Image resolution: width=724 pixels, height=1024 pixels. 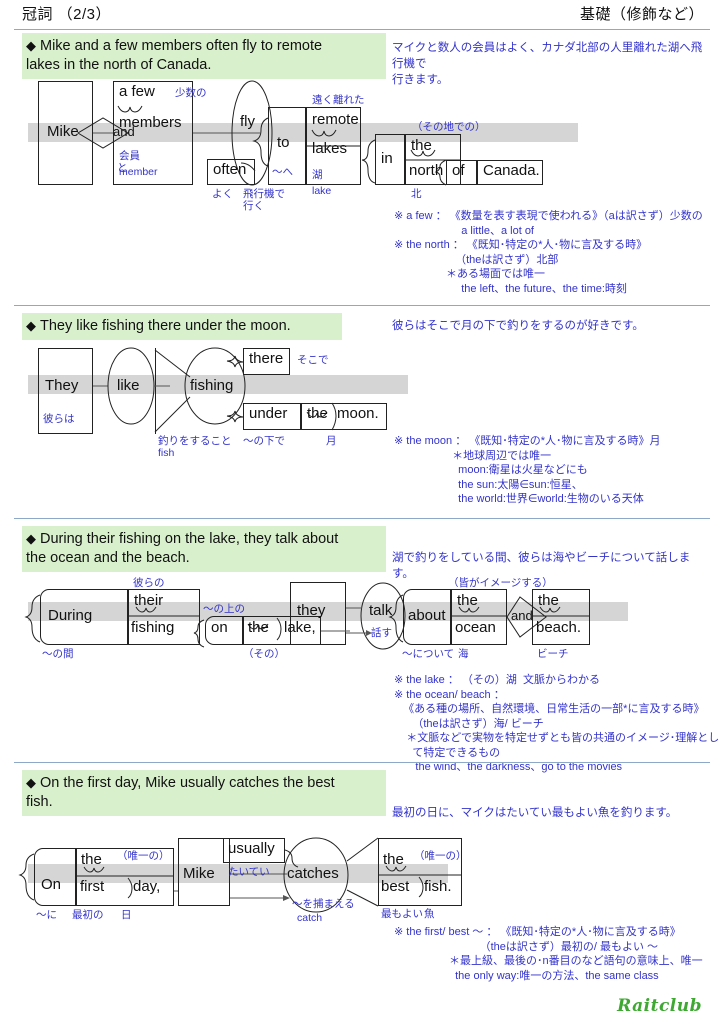 I want to click on gloss-the-unique-2: （唯一の）, so click(x=440, y=856).